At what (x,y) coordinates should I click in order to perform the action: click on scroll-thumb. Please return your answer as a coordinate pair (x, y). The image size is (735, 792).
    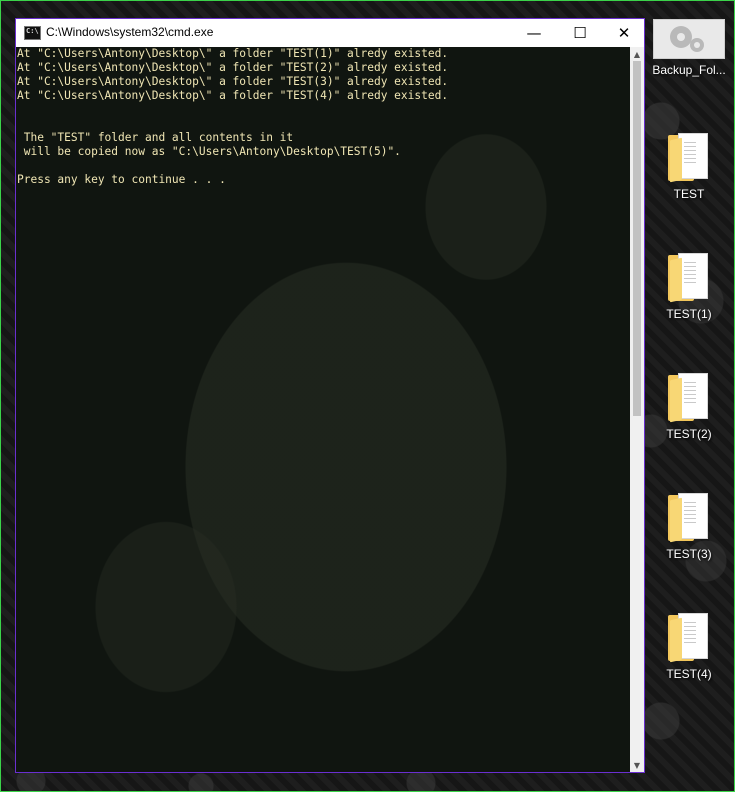
    Looking at the image, I should click on (637, 238).